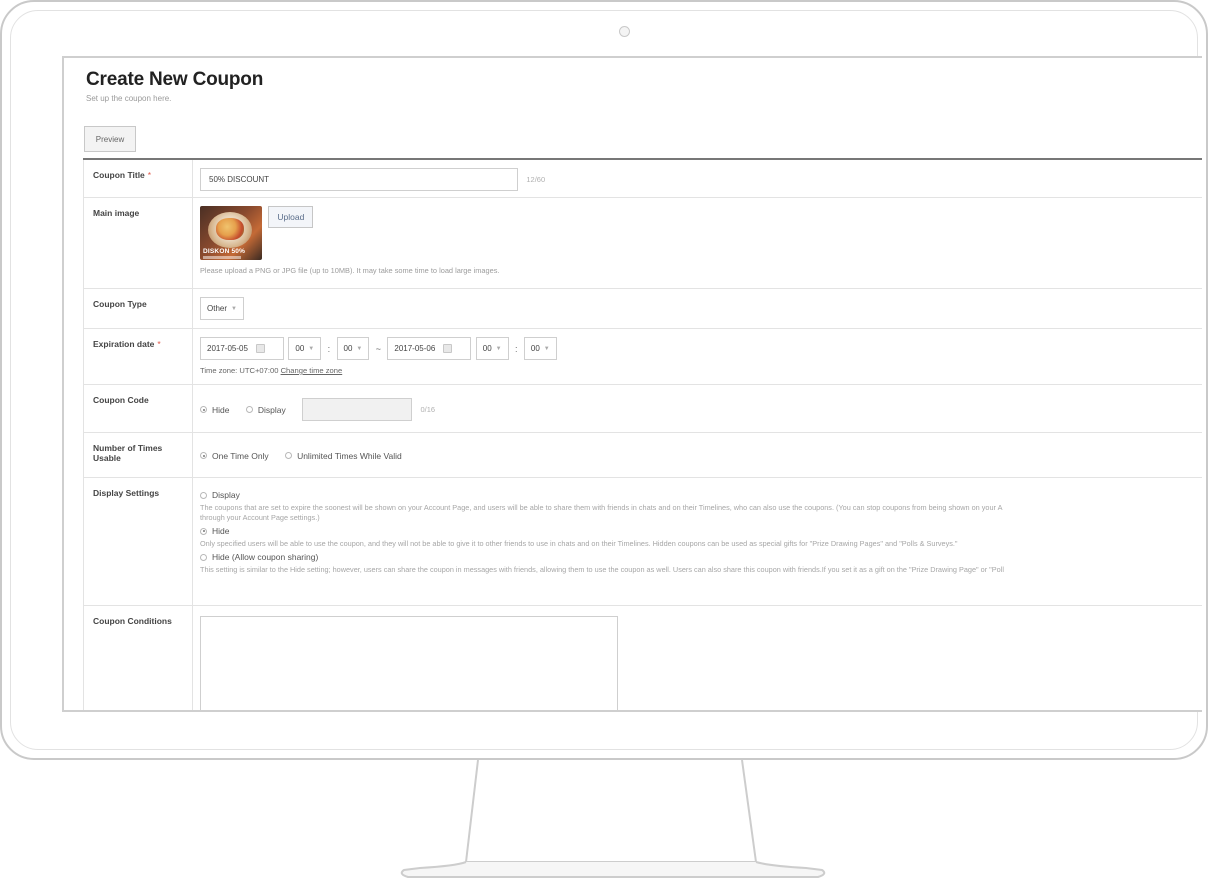 Image resolution: width=1208 pixels, height=880 pixels. I want to click on coupon-title-input: 50% DISCOUNT, so click(359, 179).